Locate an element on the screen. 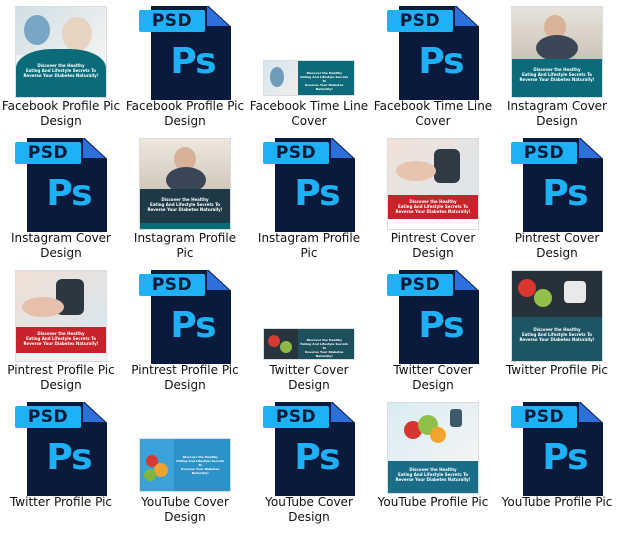  file-item: PSD Ps YouTube Profile Pic is located at coordinates (557, 464).